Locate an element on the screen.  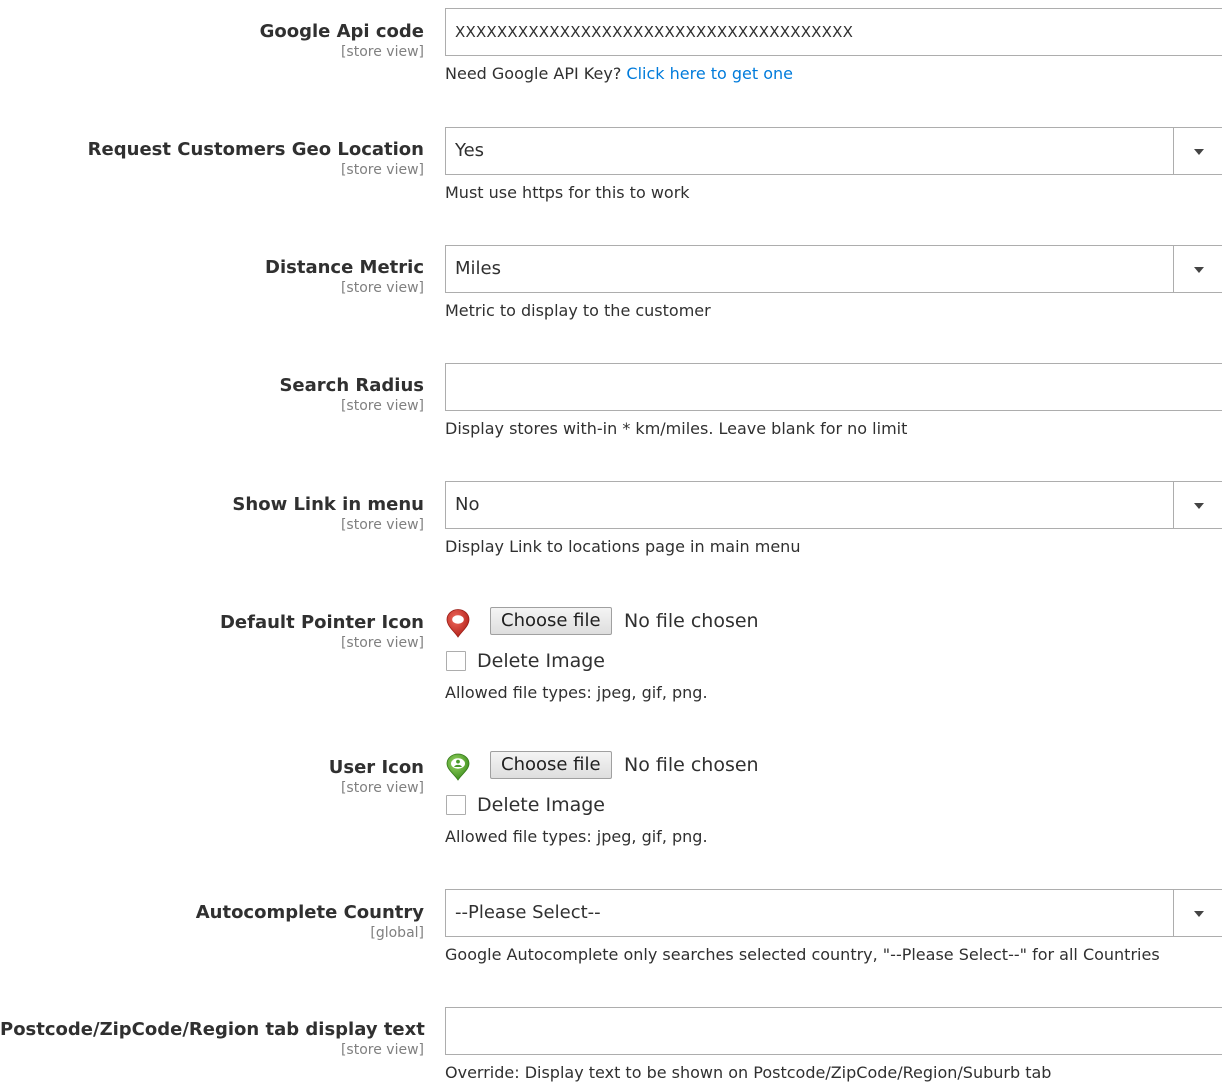
show-link-label-group: Show Link in menu [store view] is located at coordinates (212, 513).